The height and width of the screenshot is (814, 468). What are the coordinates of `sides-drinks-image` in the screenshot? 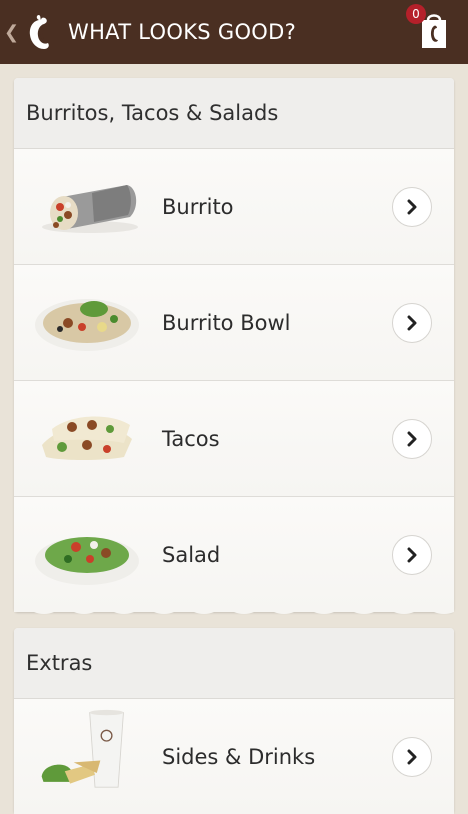 It's located at (82, 748).